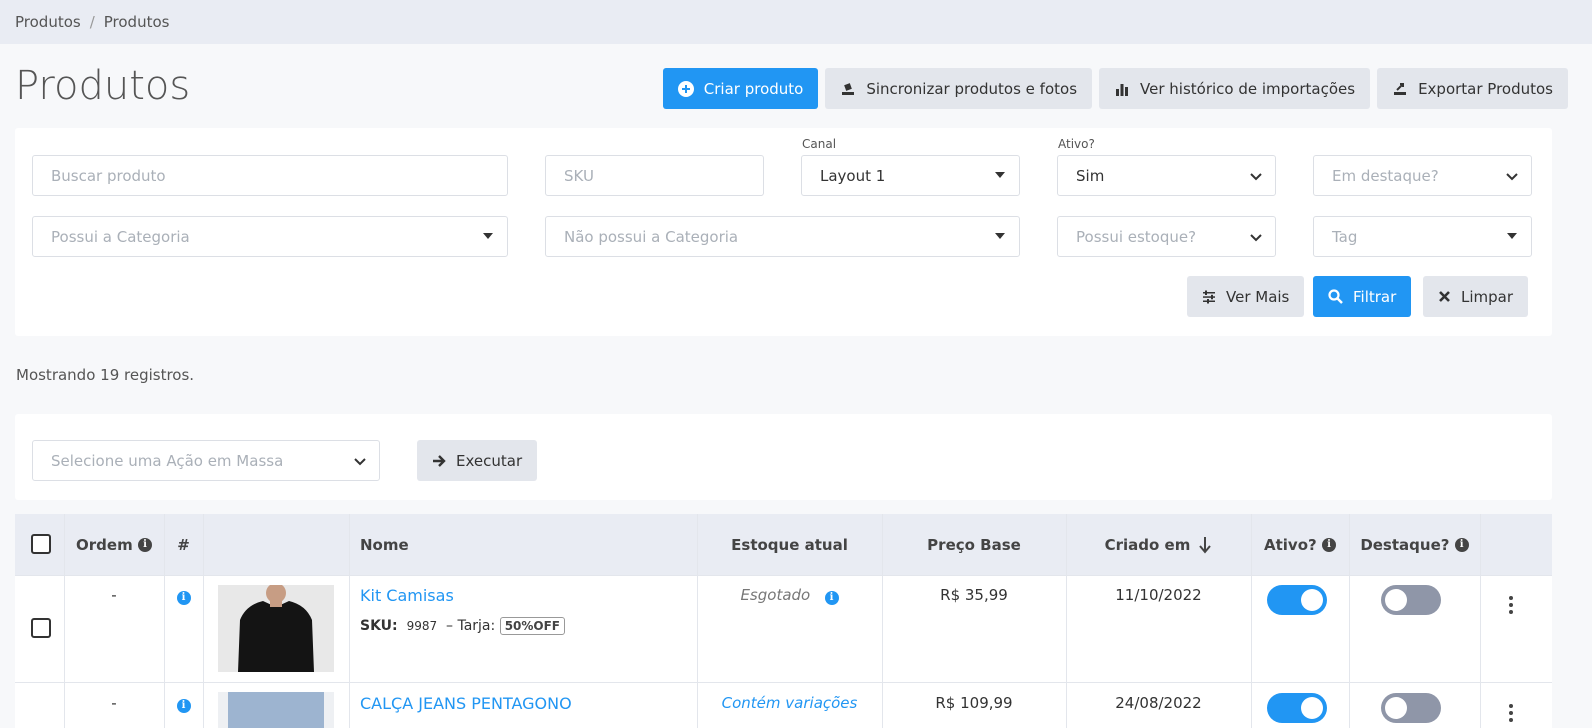  I want to click on clear-button: Limpar, so click(1476, 296).